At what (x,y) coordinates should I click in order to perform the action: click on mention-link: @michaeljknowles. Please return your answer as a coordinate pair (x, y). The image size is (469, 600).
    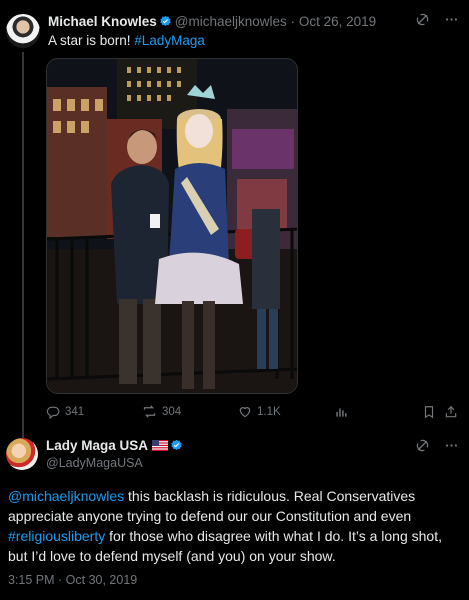
    Looking at the image, I should click on (66, 496).